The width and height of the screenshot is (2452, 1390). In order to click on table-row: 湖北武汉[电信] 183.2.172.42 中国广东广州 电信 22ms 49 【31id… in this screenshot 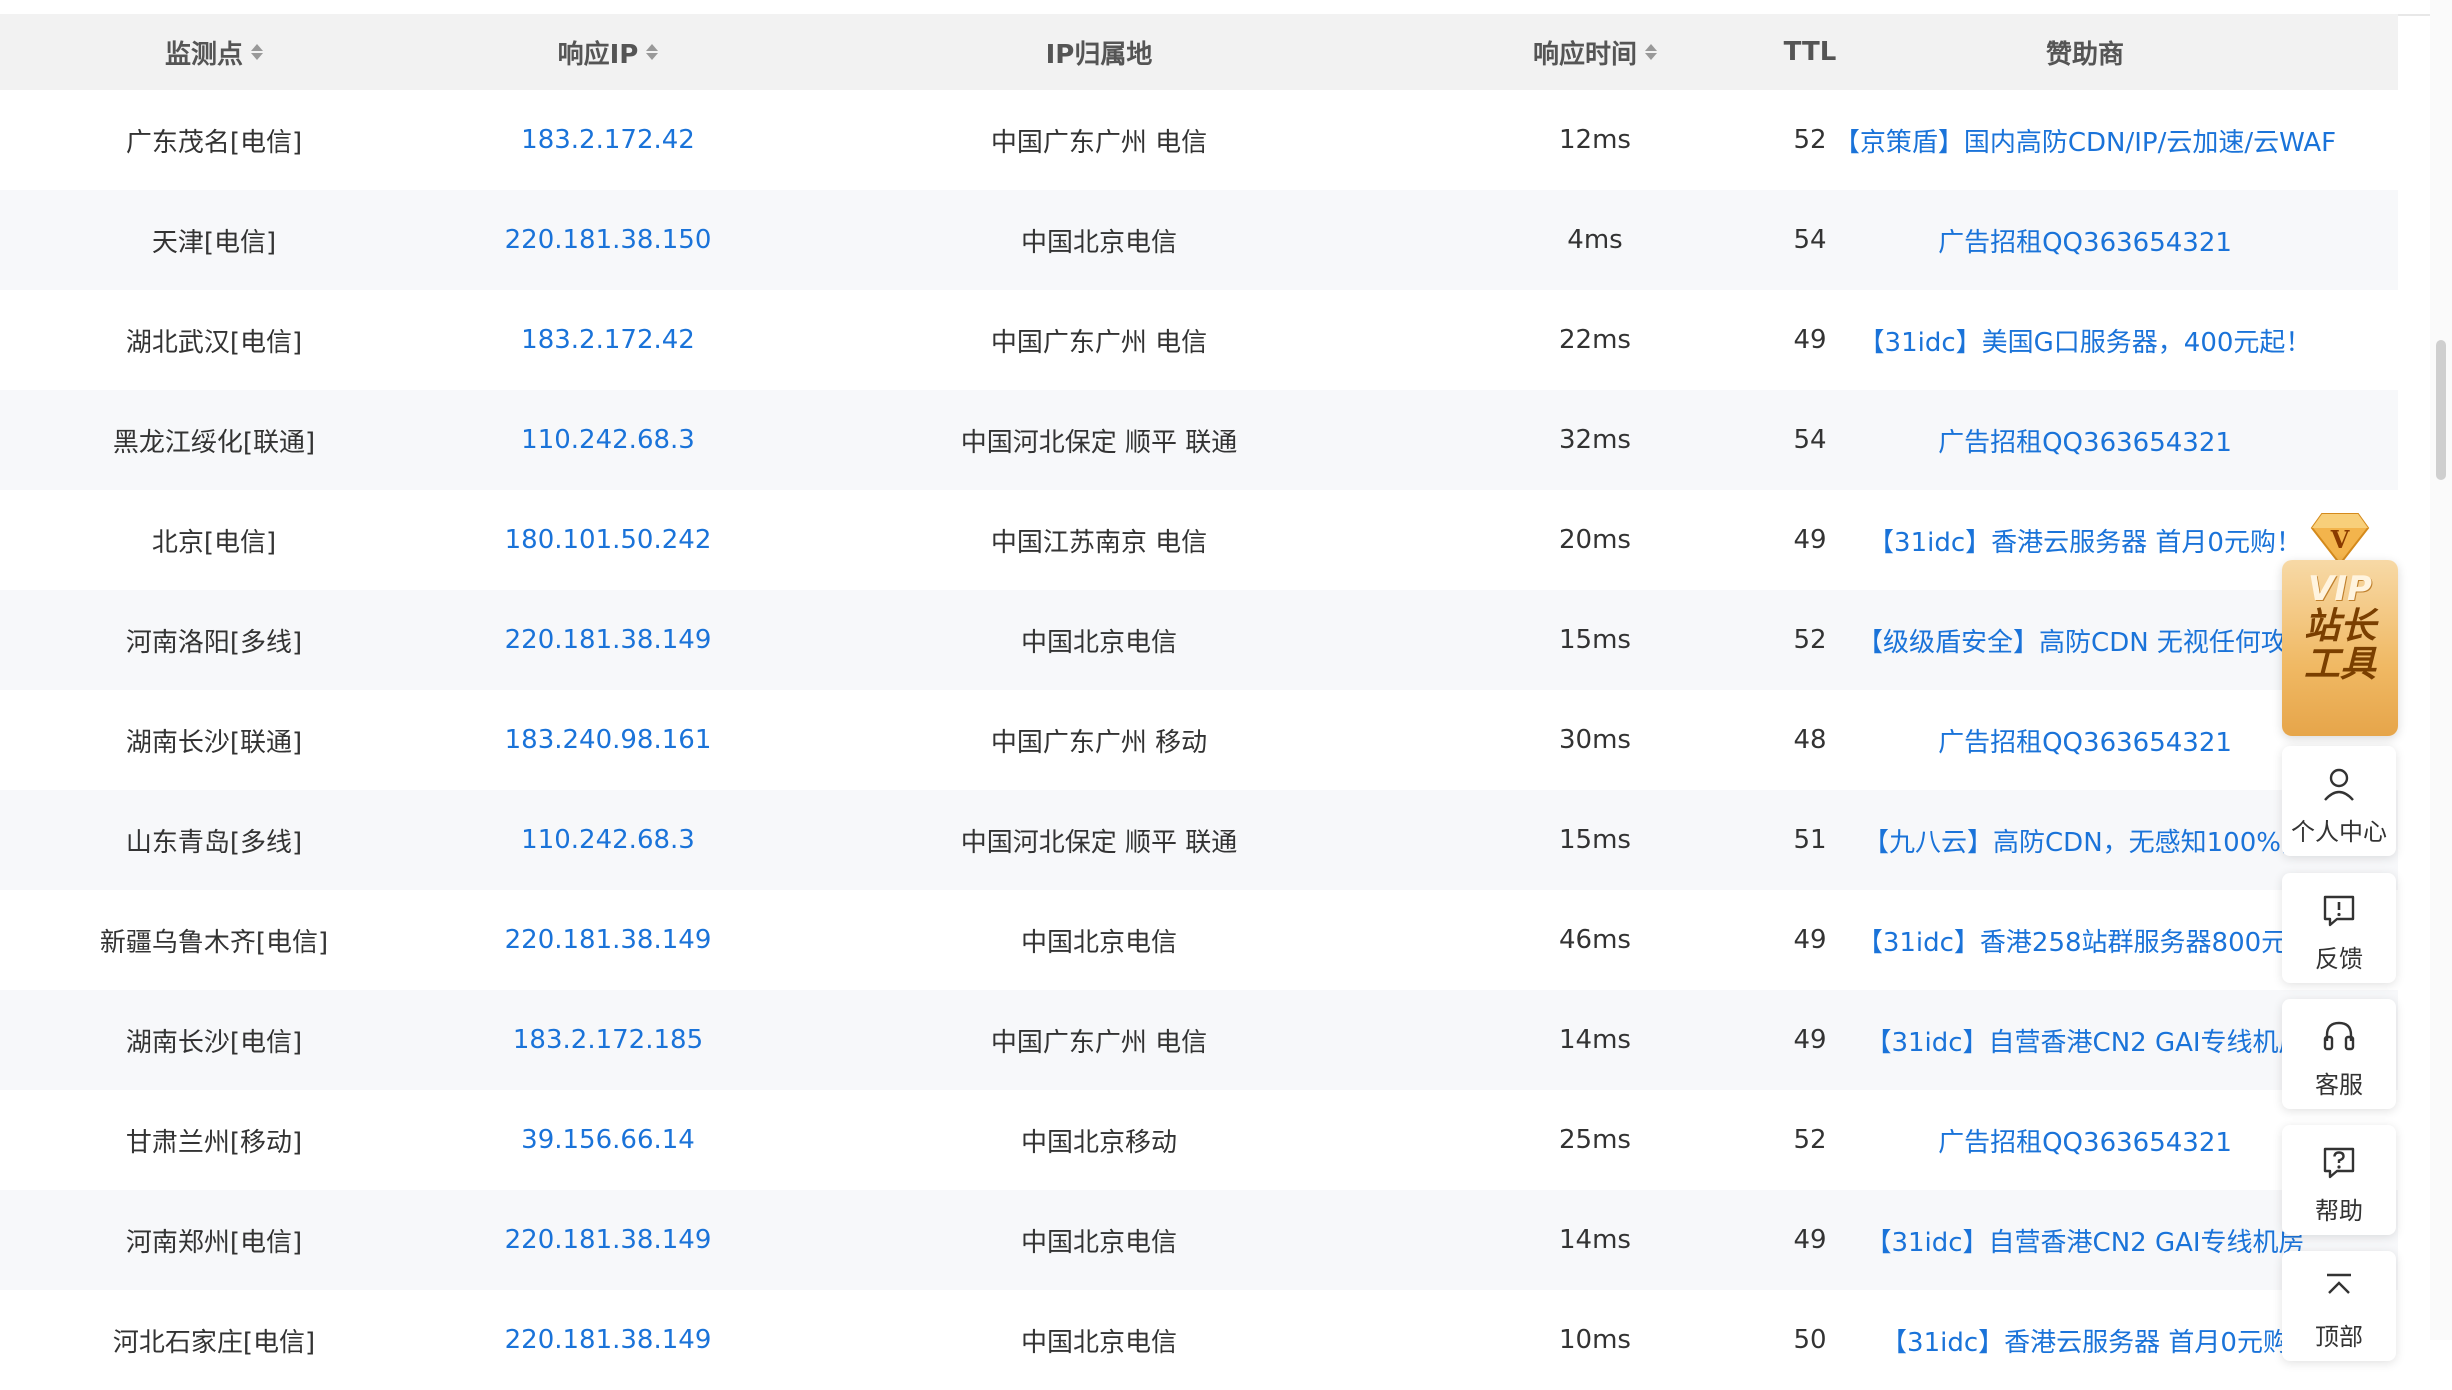, I will do `click(1199, 340)`.